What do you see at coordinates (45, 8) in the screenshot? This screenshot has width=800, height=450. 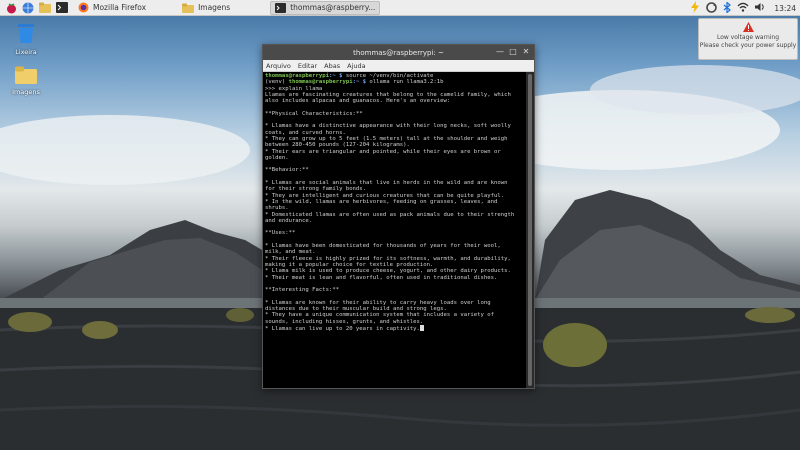 I see `file-manager-icon` at bounding box center [45, 8].